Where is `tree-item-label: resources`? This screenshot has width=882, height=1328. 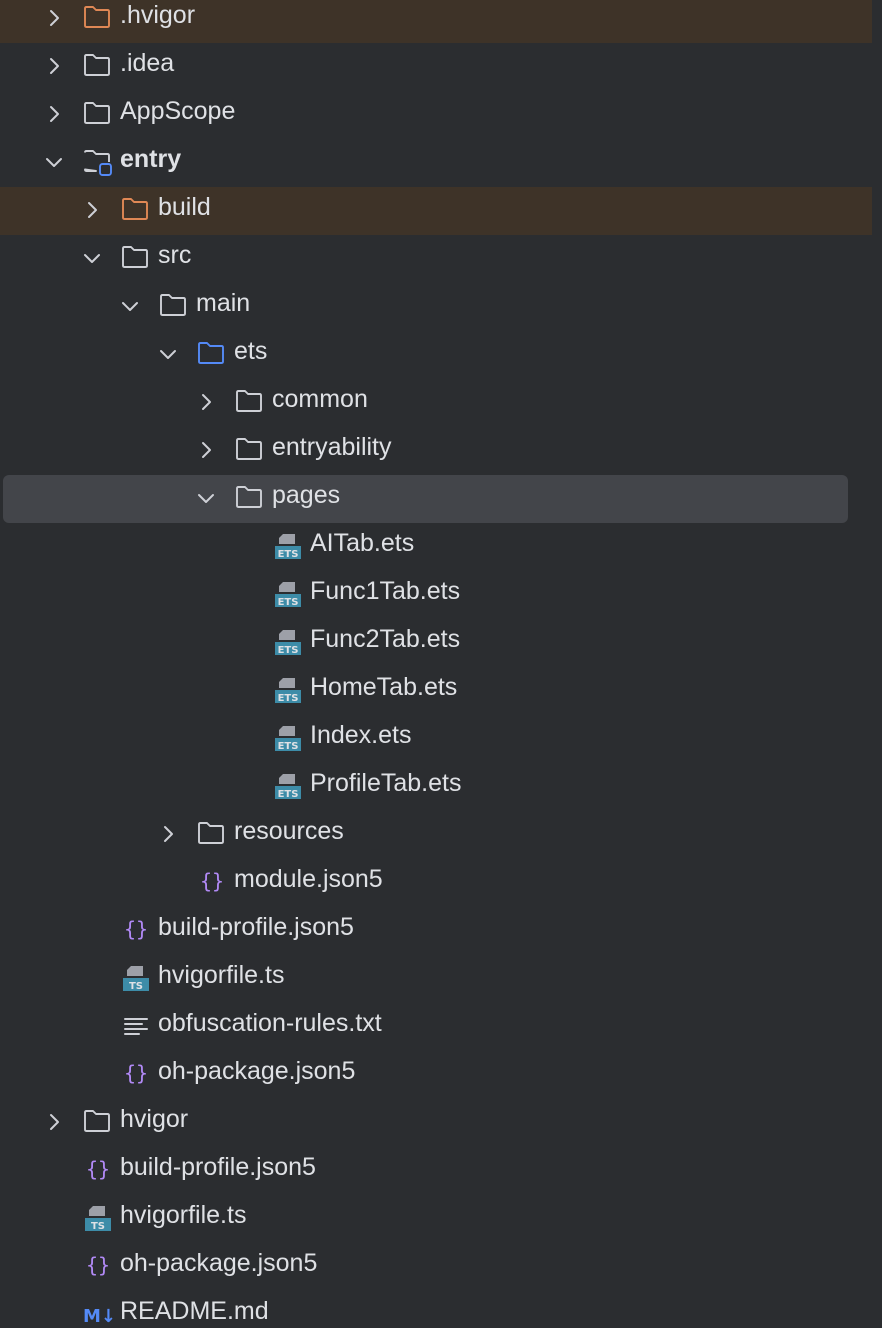
tree-item-label: resources is located at coordinates (289, 831).